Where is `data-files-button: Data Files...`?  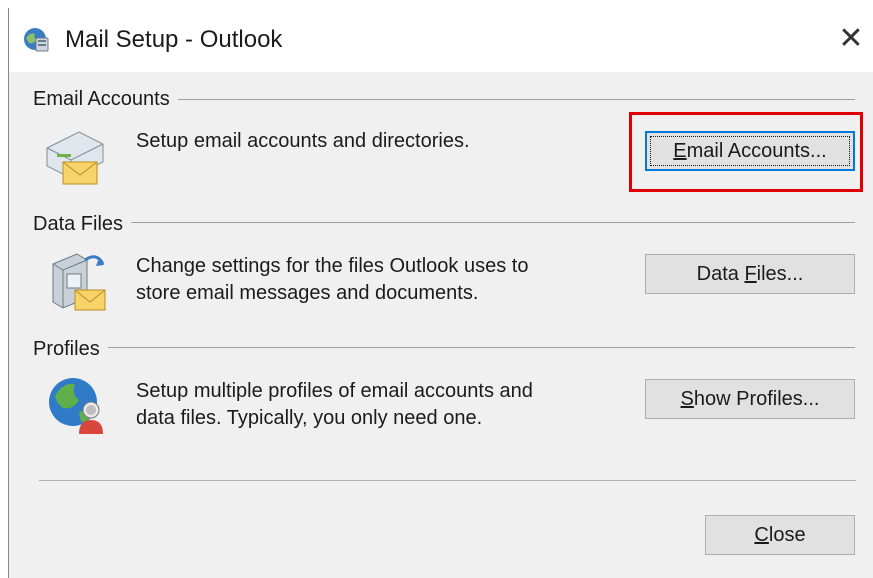 data-files-button: Data Files... is located at coordinates (750, 274).